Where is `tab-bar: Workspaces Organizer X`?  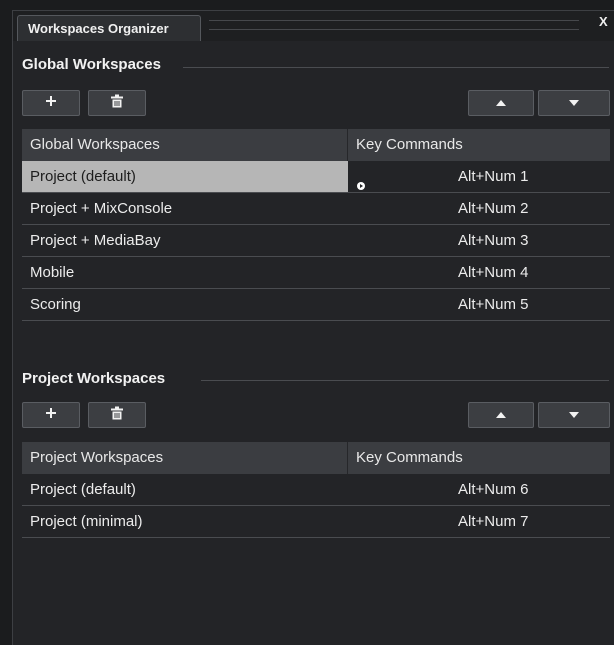
tab-bar: Workspaces Organizer X is located at coordinates (313, 26).